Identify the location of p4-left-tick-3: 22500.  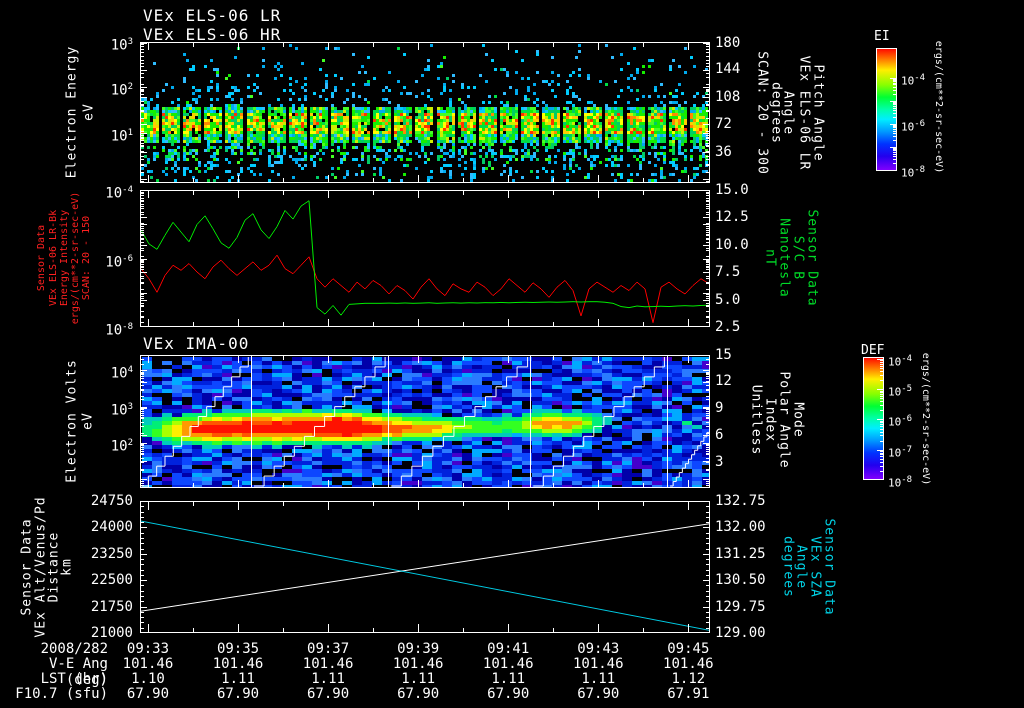
(111, 580).